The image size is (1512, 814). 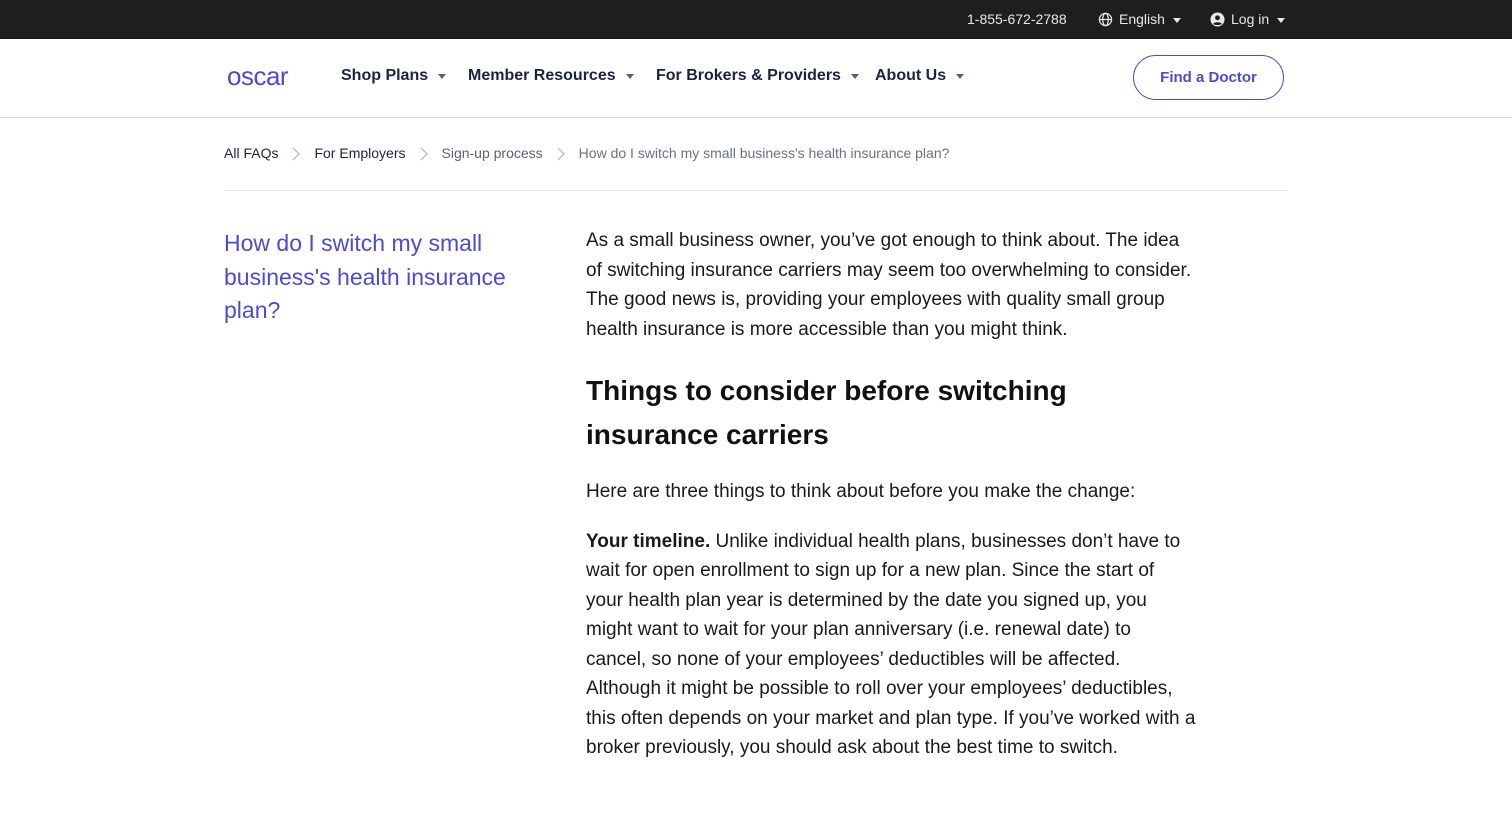 What do you see at coordinates (1017, 19) in the screenshot?
I see `phone-link: 1-855-672-2788` at bounding box center [1017, 19].